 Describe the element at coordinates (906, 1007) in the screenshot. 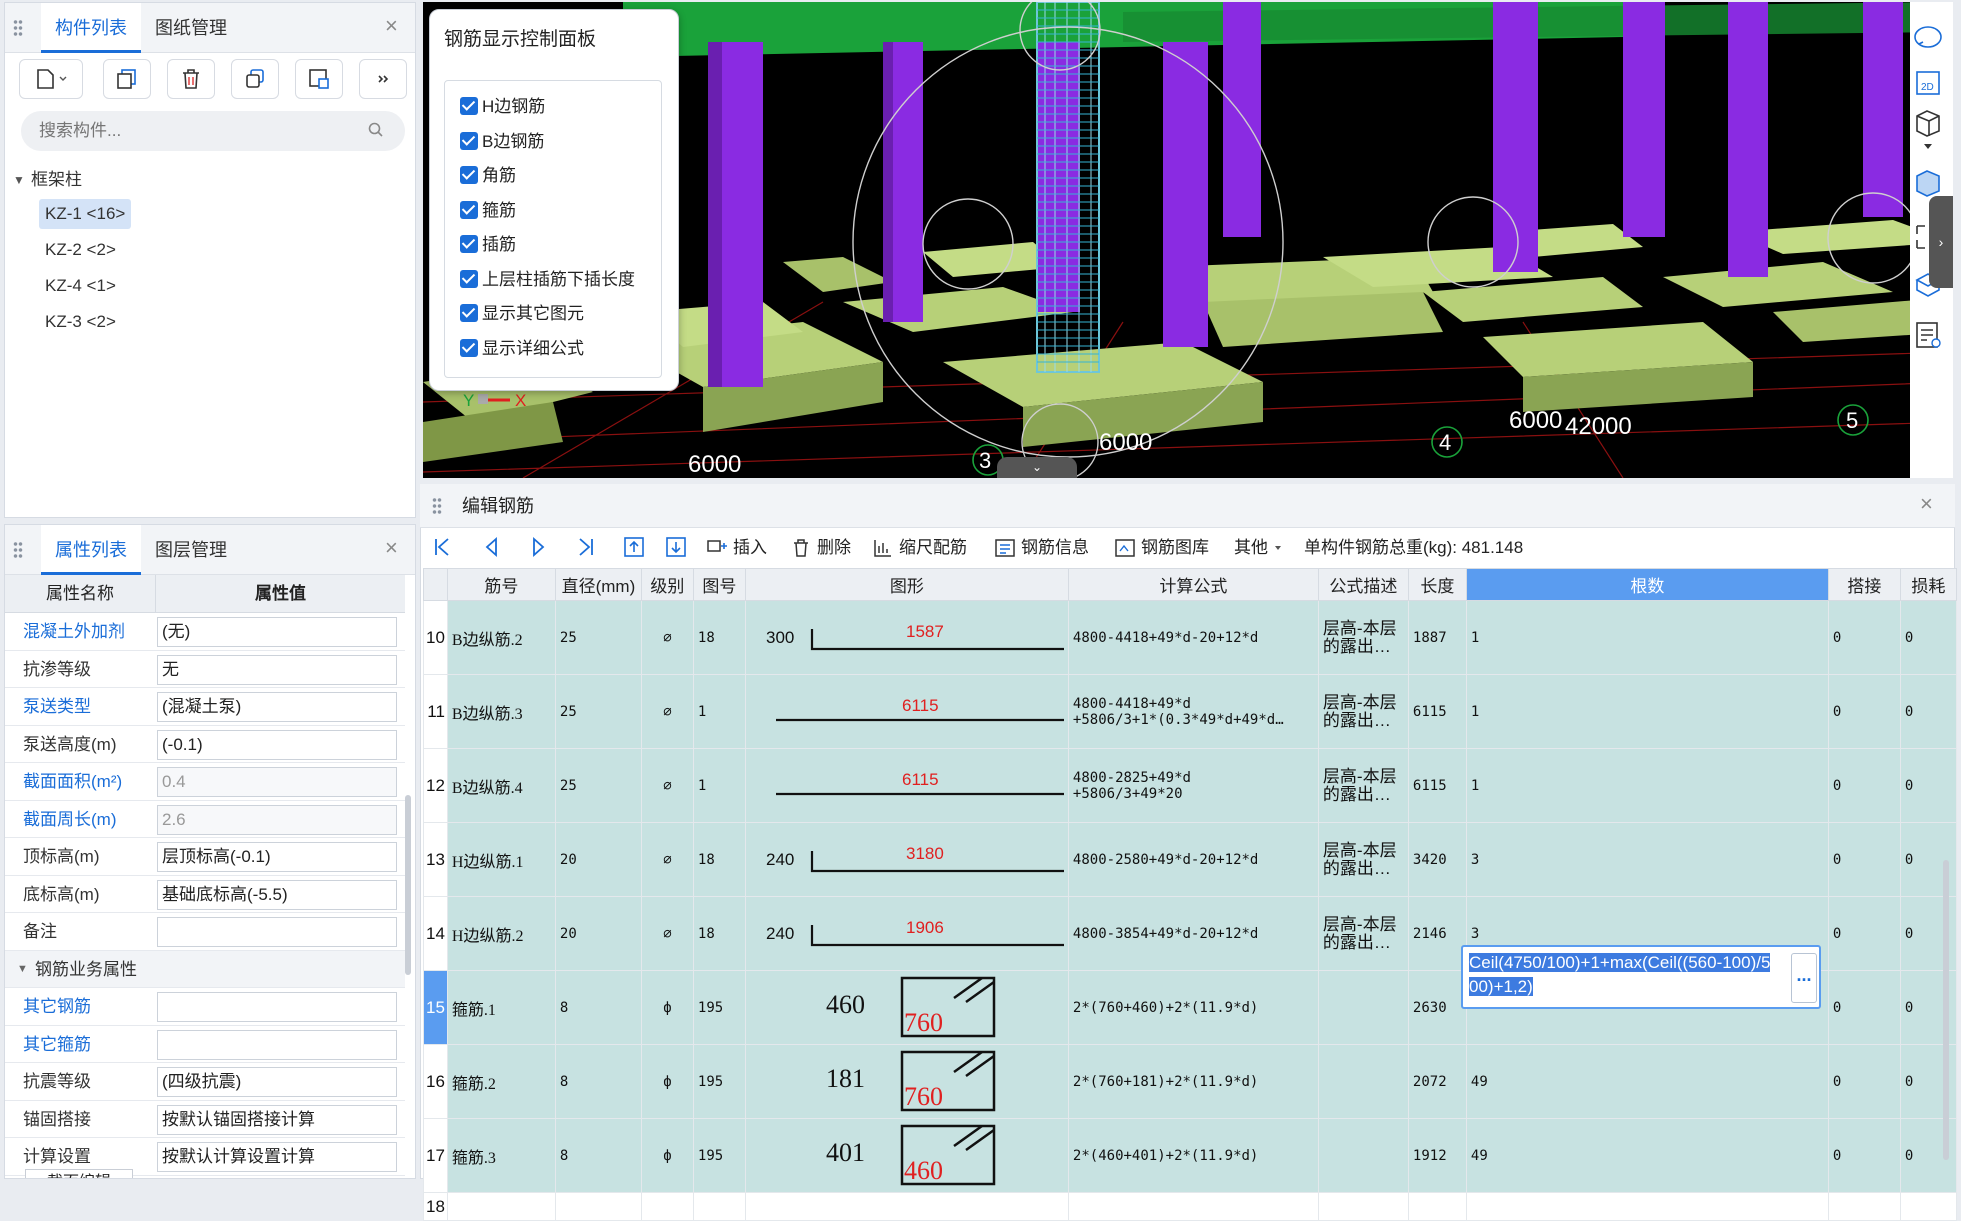

I see `cell-shape: 460 760` at that location.